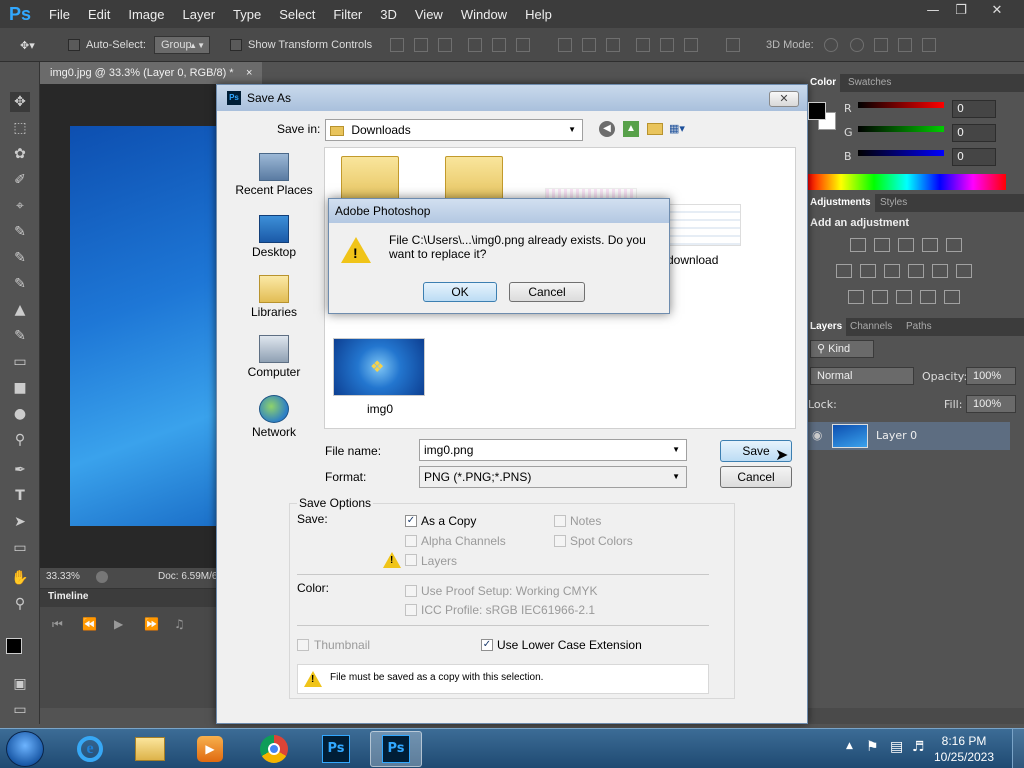 This screenshot has height=768, width=1024. What do you see at coordinates (940, 271) in the screenshot?
I see `channel-mixer-icon` at bounding box center [940, 271].